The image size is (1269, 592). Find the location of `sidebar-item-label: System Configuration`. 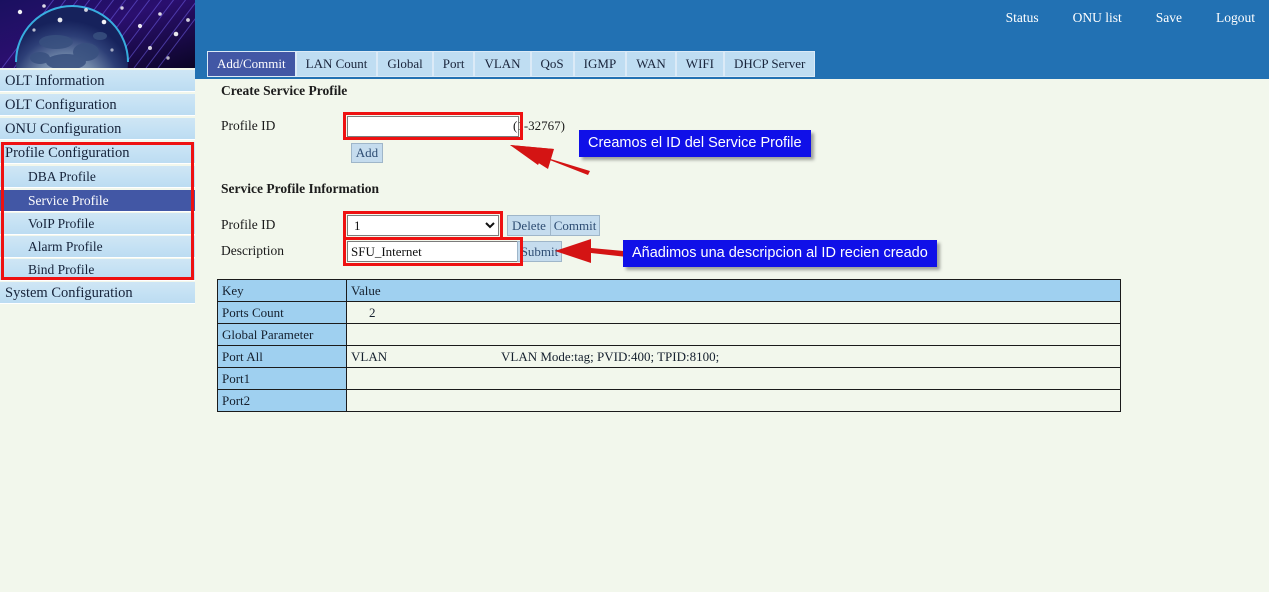

sidebar-item-label: System Configuration is located at coordinates (69, 293).